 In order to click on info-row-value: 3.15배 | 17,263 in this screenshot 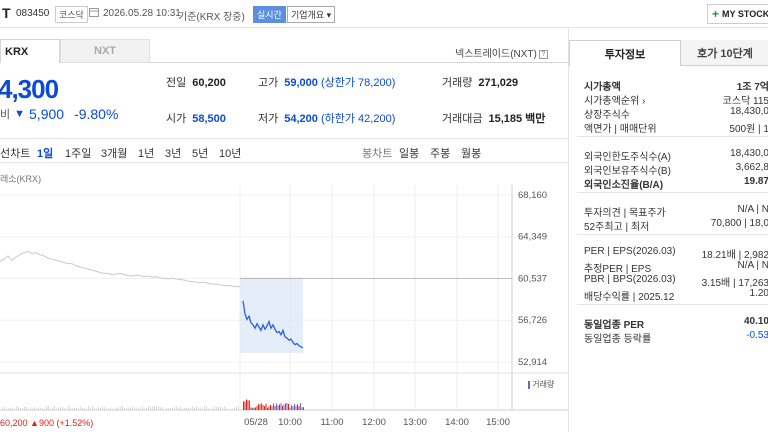, I will do `click(734, 283)`.